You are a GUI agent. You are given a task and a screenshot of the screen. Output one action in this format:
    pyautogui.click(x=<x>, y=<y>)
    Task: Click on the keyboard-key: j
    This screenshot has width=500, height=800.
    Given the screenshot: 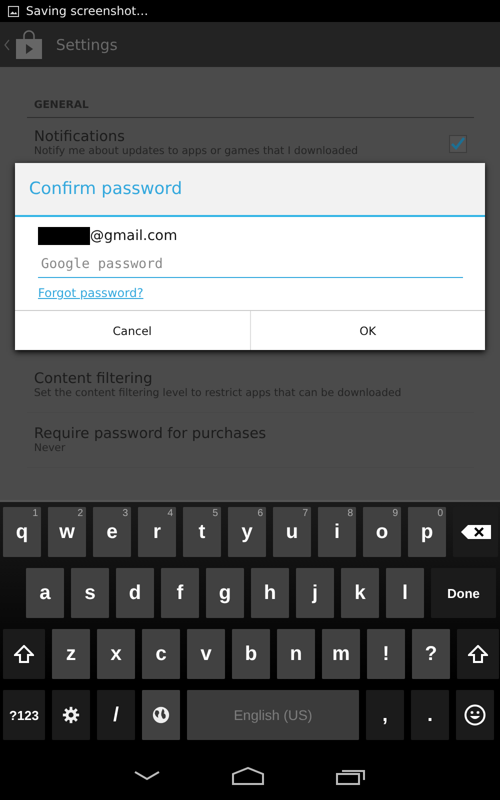 What is the action you would take?
    pyautogui.click(x=315, y=593)
    